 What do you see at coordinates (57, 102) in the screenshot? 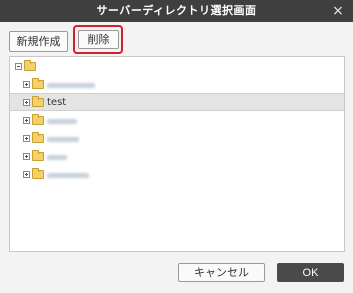
I see `tree-item-label: test` at bounding box center [57, 102].